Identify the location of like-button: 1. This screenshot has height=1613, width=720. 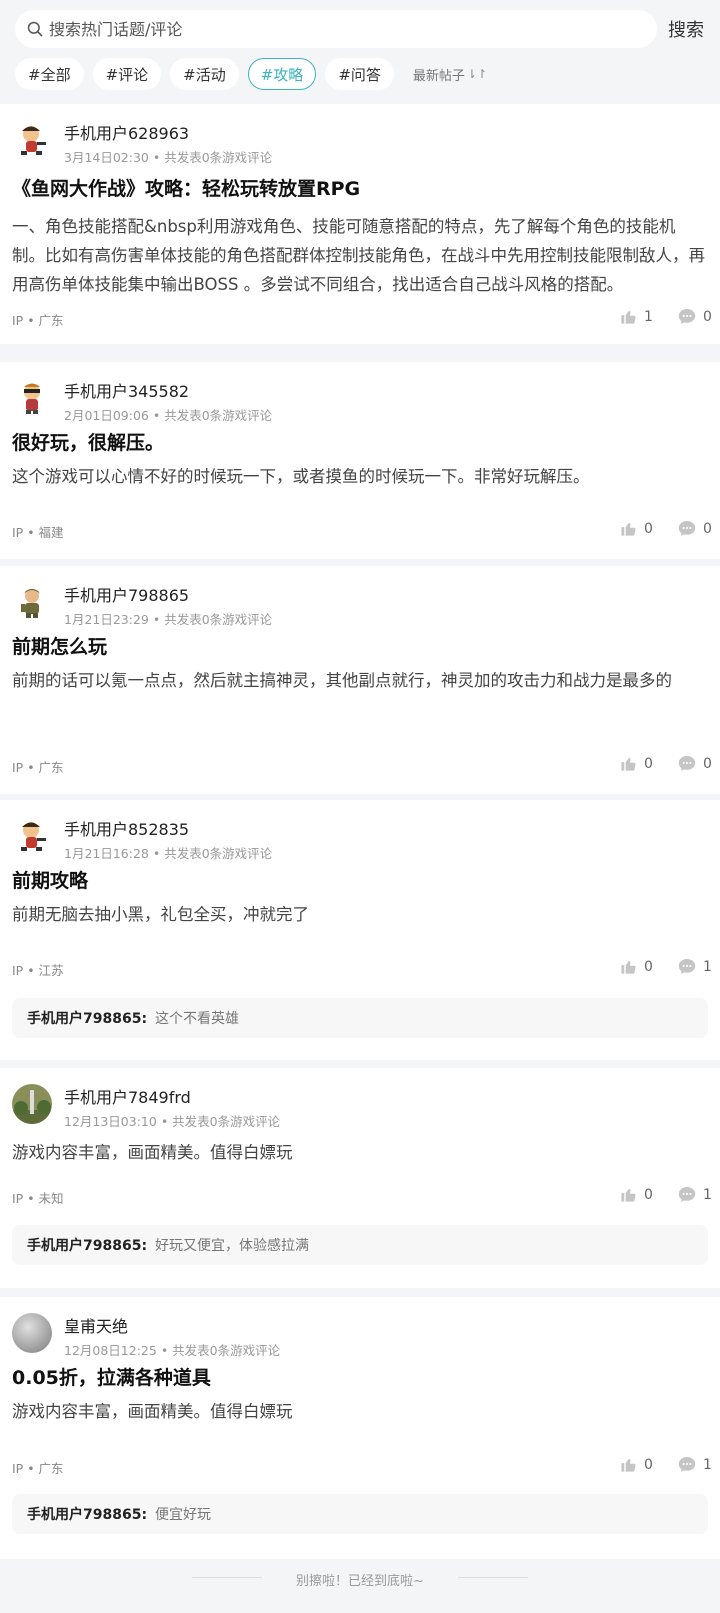
(636, 316).